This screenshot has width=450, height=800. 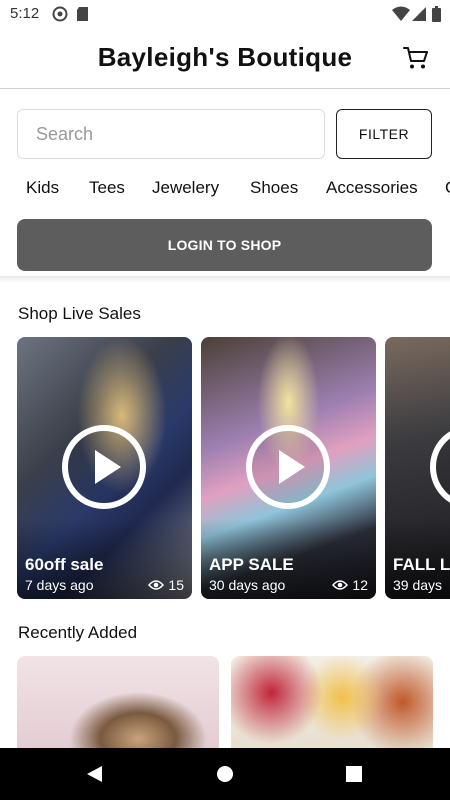 I want to click on status-time: 5:12, so click(x=25, y=13).